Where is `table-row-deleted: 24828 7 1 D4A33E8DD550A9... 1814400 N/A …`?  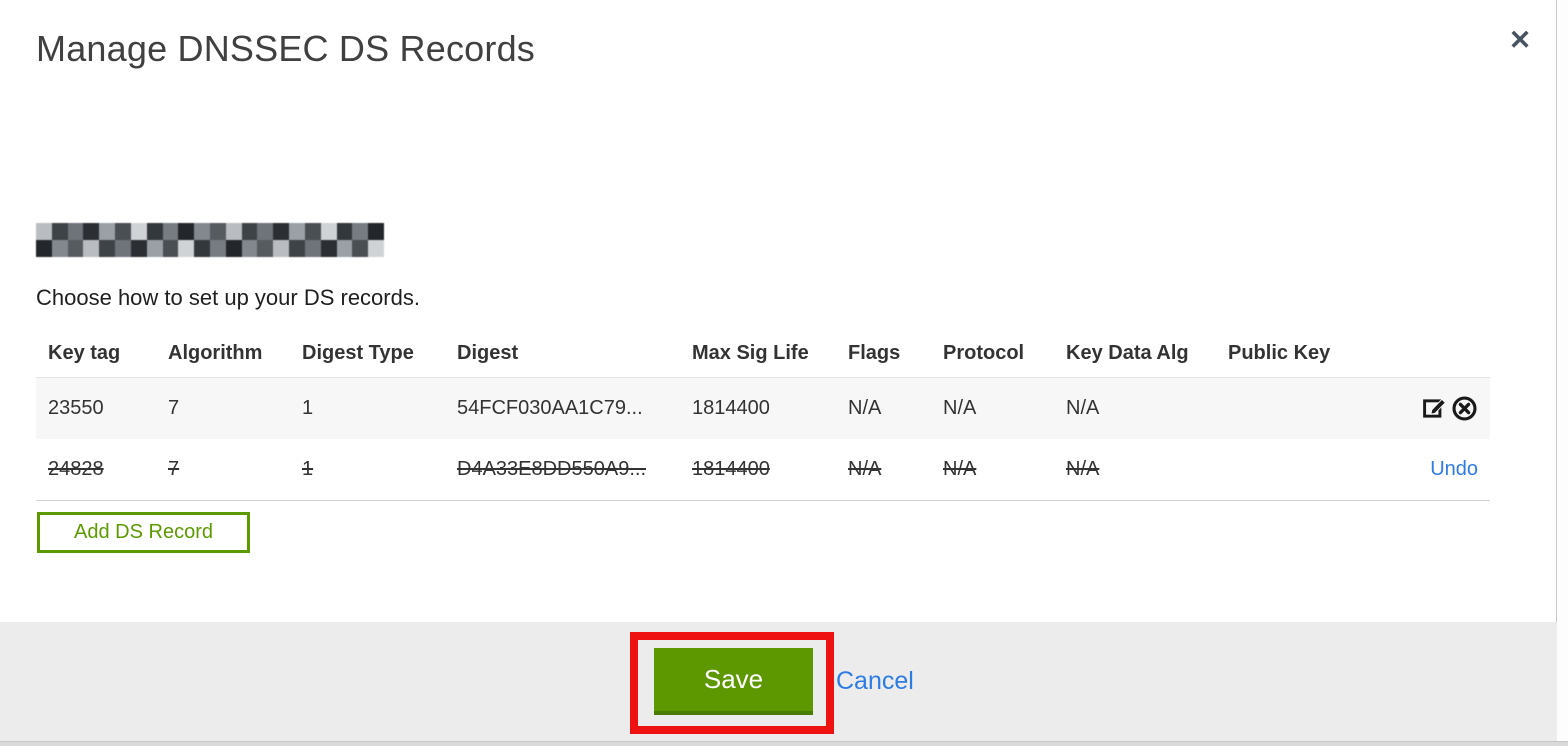 table-row-deleted: 24828 7 1 D4A33E8DD550A9... 1814400 N/A … is located at coordinates (763, 469).